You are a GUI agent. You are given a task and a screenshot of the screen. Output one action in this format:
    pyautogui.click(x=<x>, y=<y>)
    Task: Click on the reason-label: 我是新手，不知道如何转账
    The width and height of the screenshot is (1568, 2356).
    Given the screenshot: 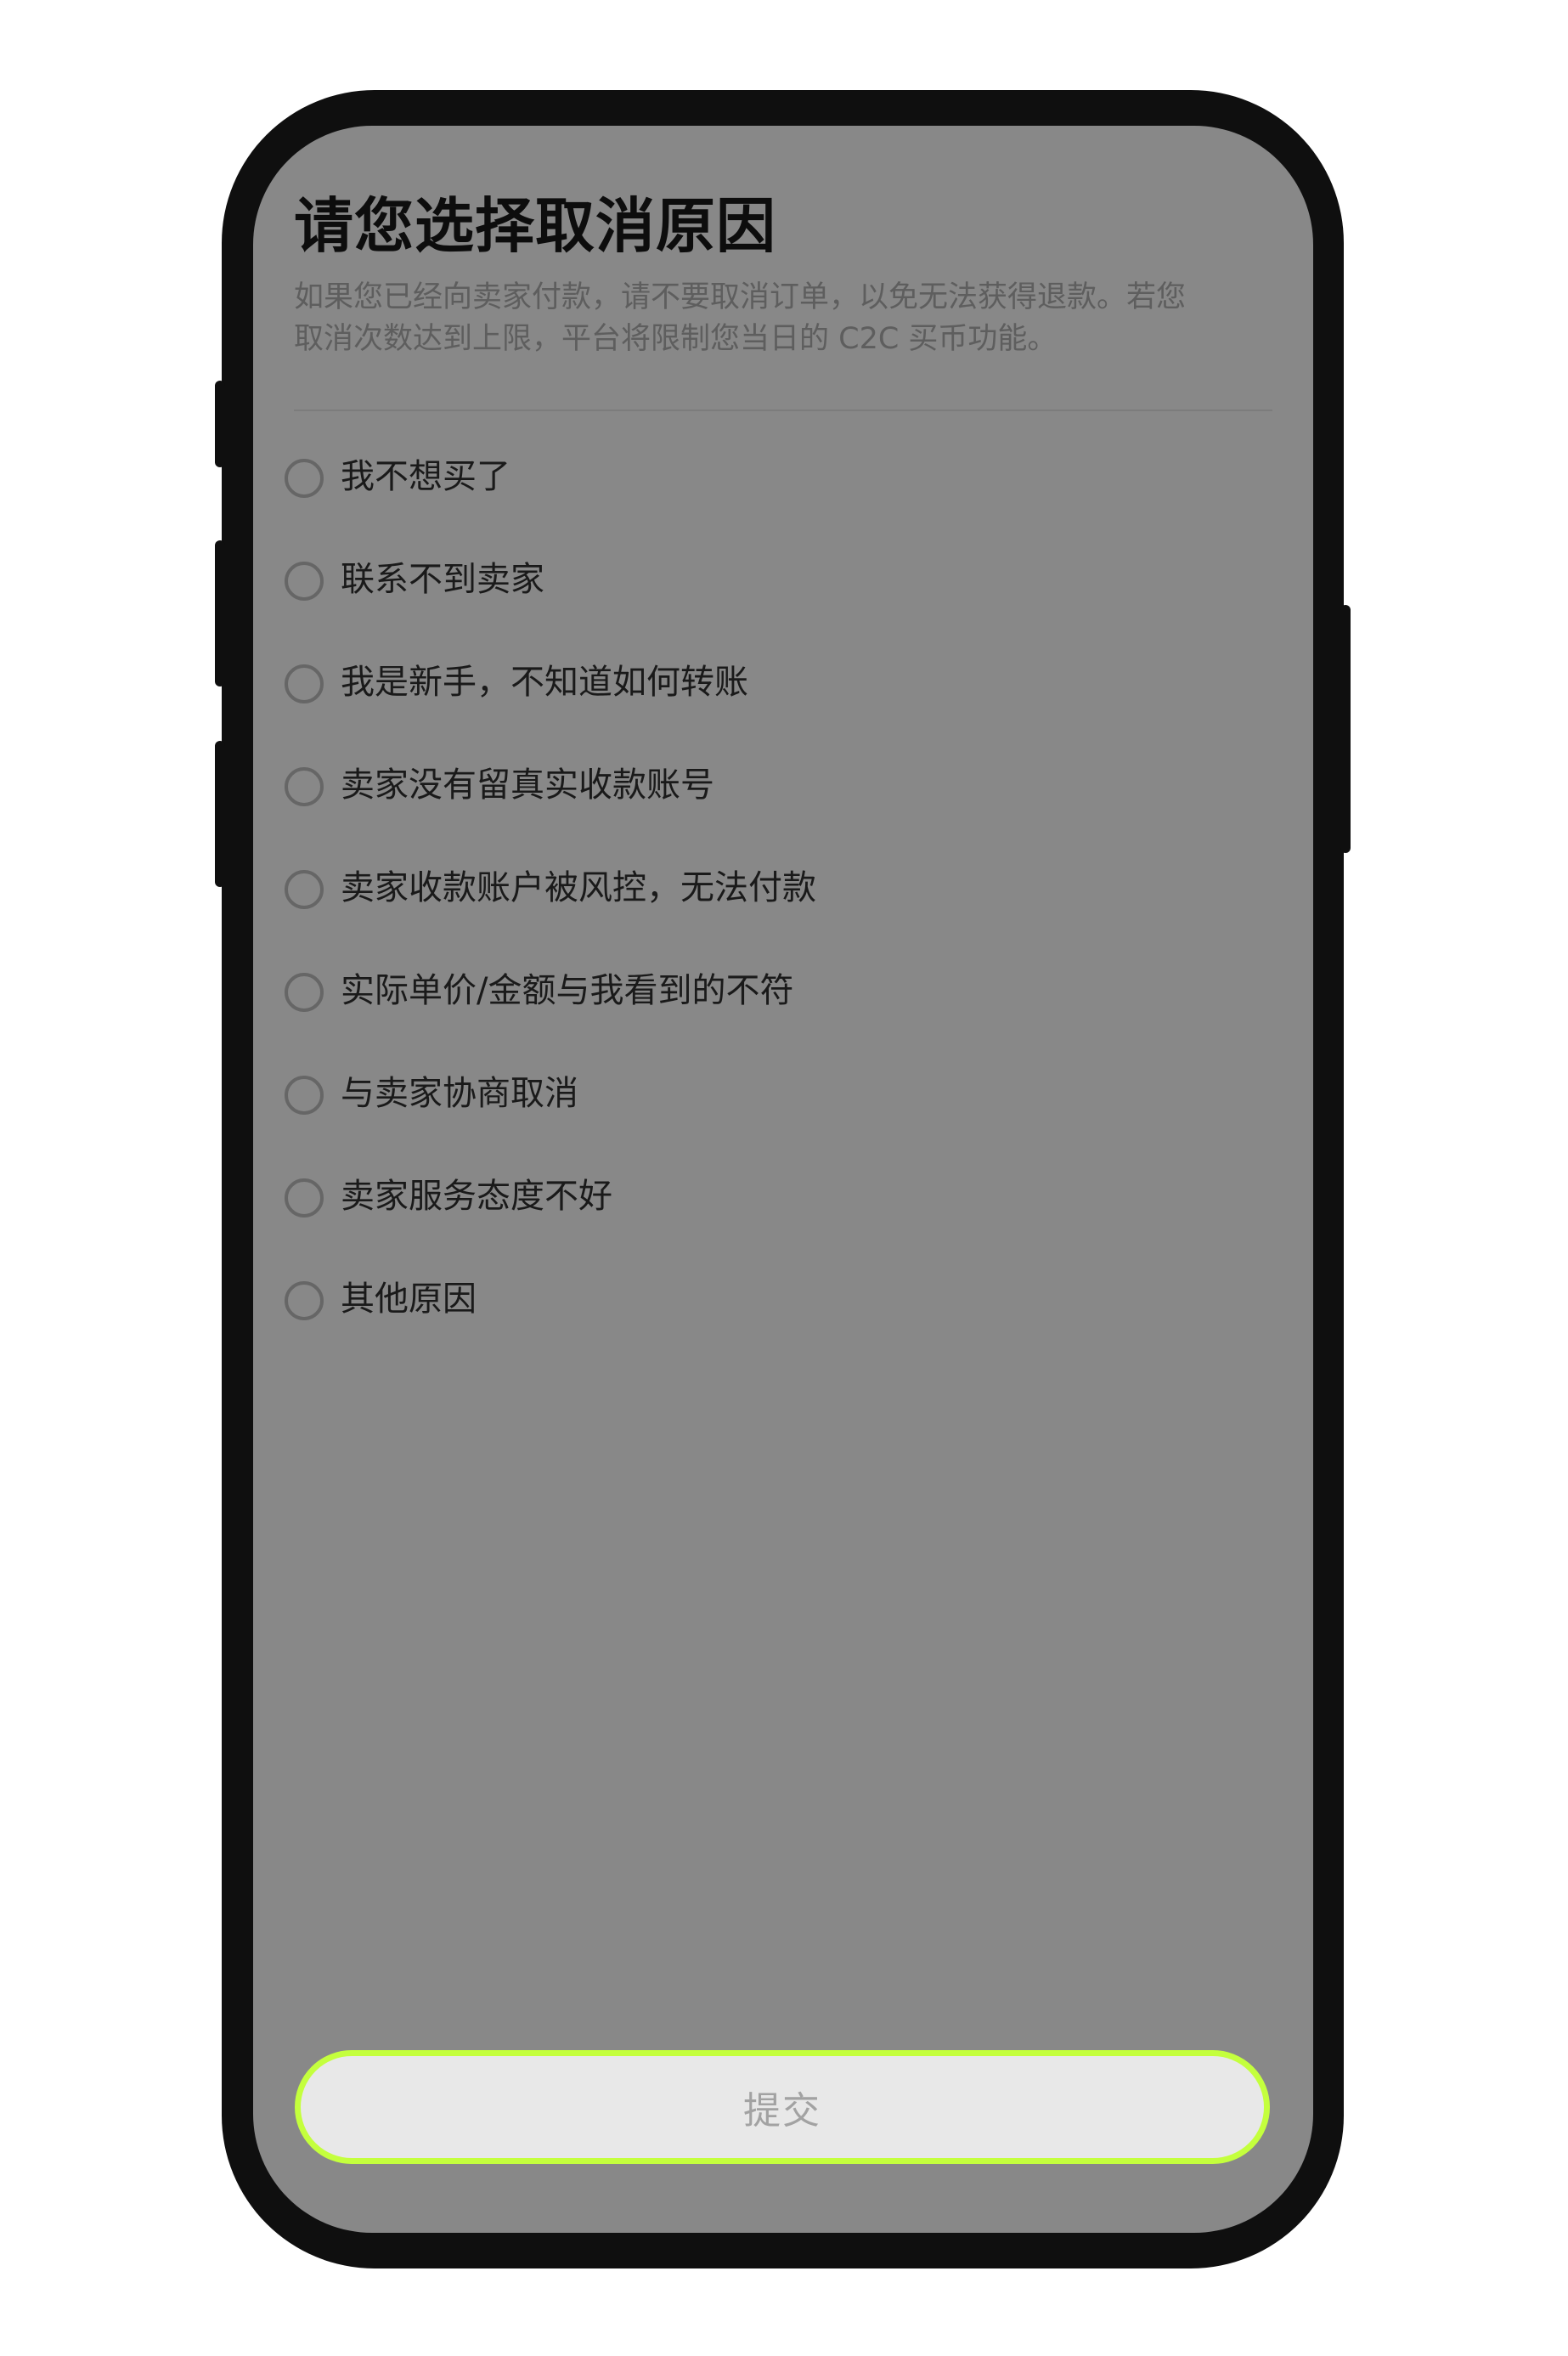 What is the action you would take?
    pyautogui.click(x=545, y=682)
    